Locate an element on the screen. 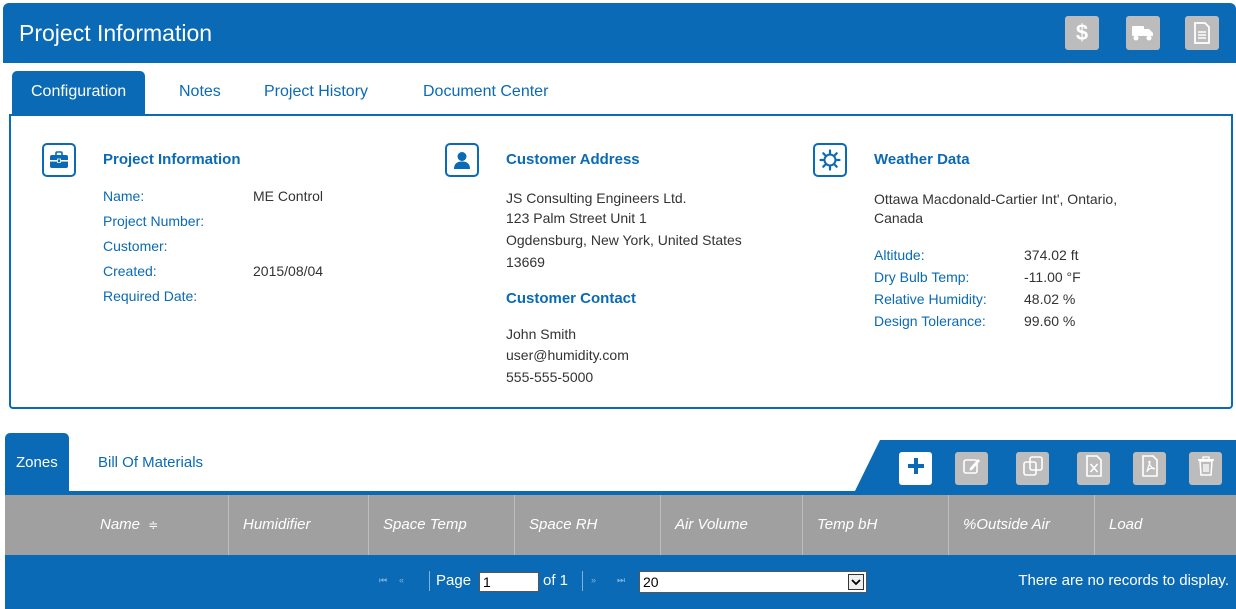 The height and width of the screenshot is (609, 1236). shipping-button is located at coordinates (1143, 33).